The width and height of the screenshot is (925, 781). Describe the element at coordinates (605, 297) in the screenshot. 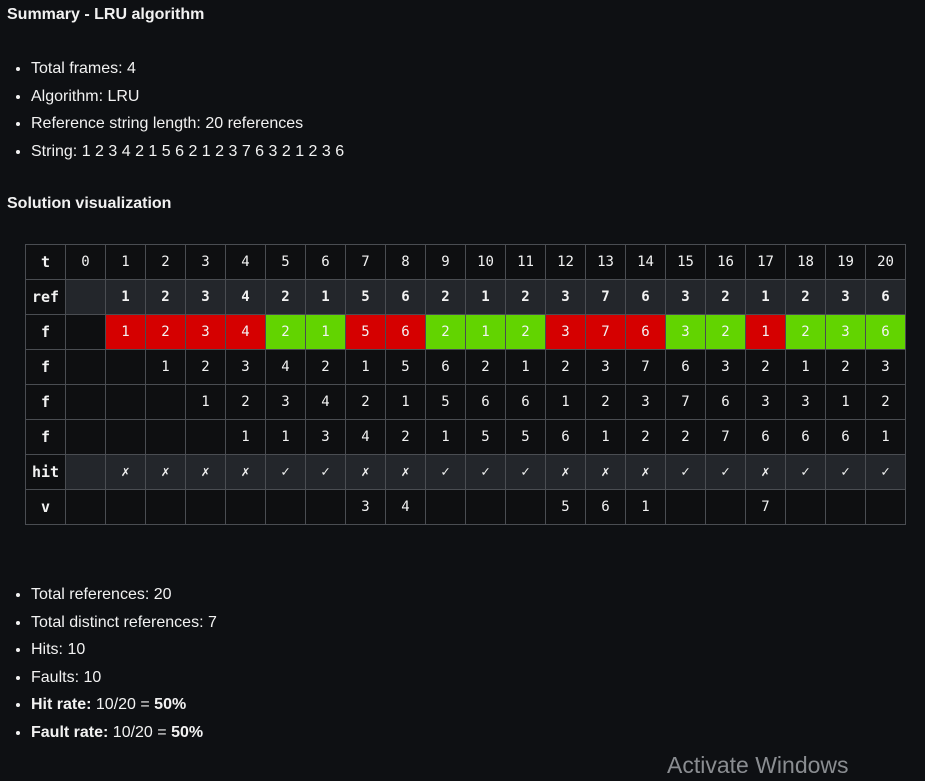

I see `ref-row-cell: 7` at that location.